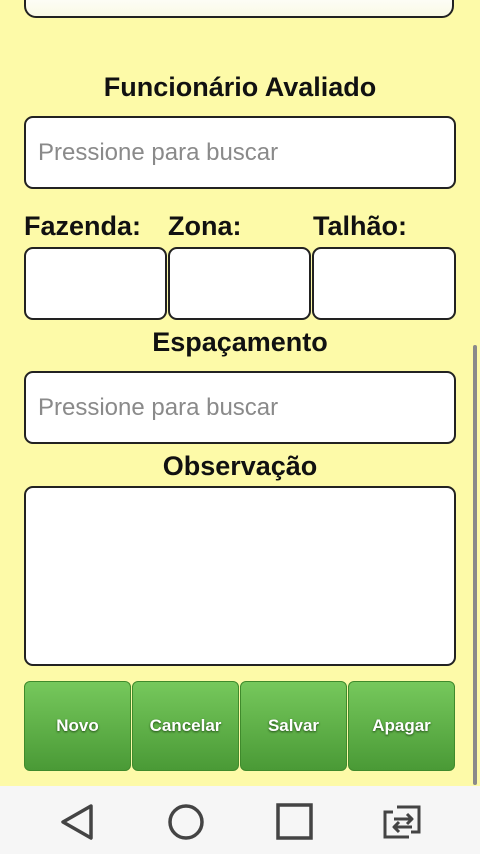  I want to click on zona-label: Zona:, so click(205, 226).